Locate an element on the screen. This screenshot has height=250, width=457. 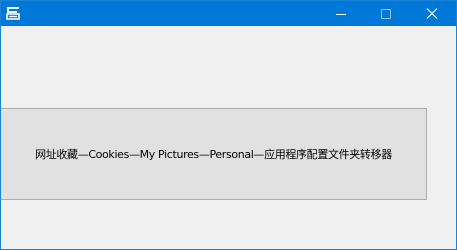
close-icon is located at coordinates (432, 13).